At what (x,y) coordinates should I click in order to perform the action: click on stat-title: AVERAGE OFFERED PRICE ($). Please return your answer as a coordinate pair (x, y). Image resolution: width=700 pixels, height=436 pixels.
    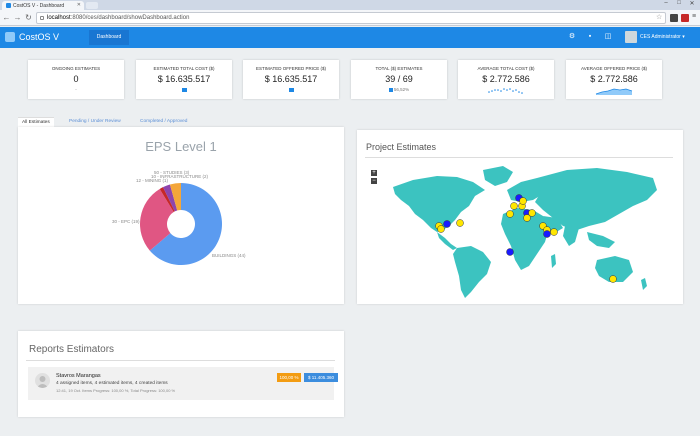
    Looking at the image, I should click on (614, 68).